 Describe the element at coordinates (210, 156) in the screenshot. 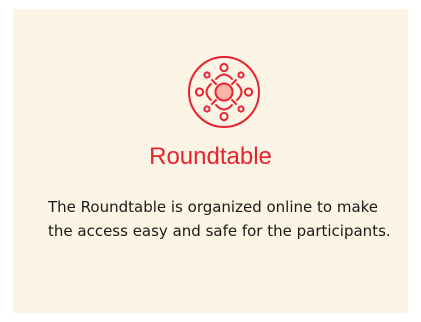

I see `card-title: Roundtable` at that location.